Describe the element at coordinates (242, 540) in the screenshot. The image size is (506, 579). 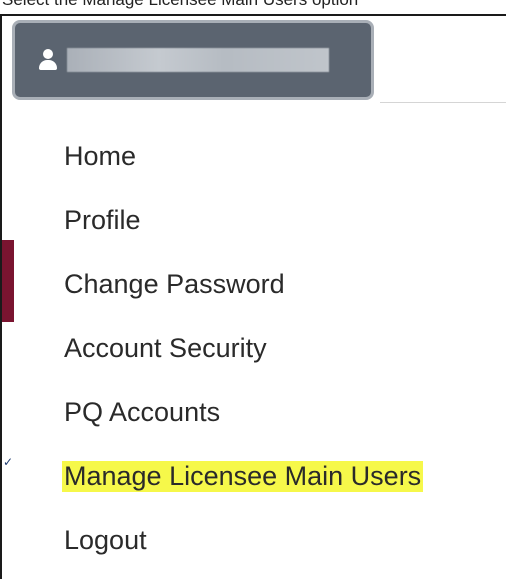
I see `menu-item-logout: Logout` at that location.